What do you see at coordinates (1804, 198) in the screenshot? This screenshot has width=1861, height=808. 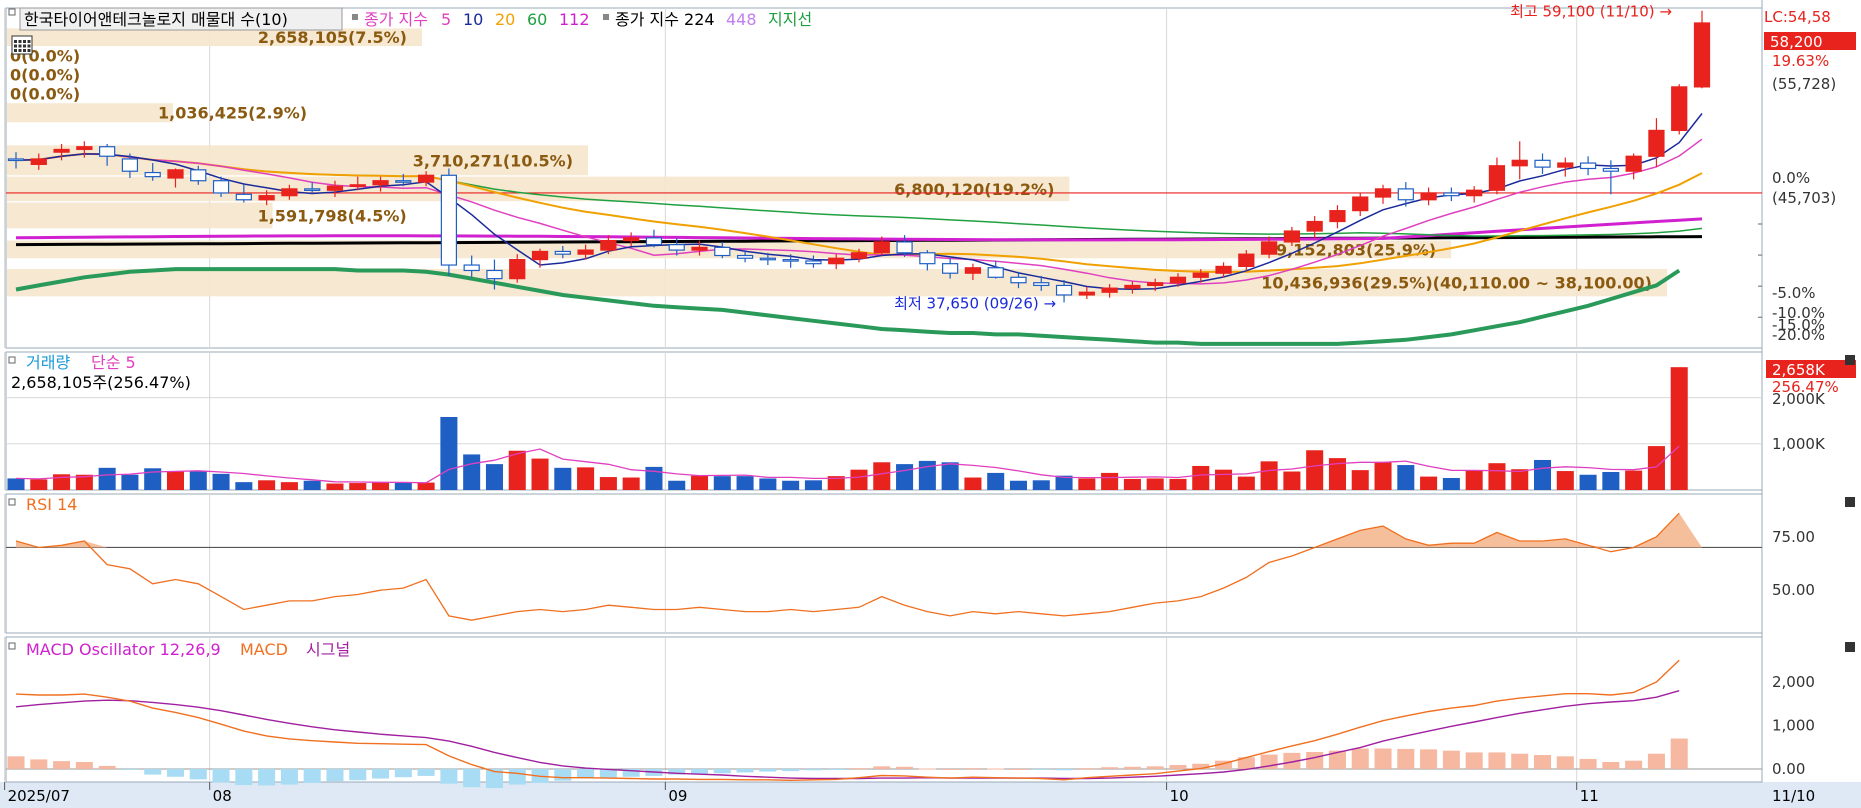 I see `zero-price-label: (45,703)` at bounding box center [1804, 198].